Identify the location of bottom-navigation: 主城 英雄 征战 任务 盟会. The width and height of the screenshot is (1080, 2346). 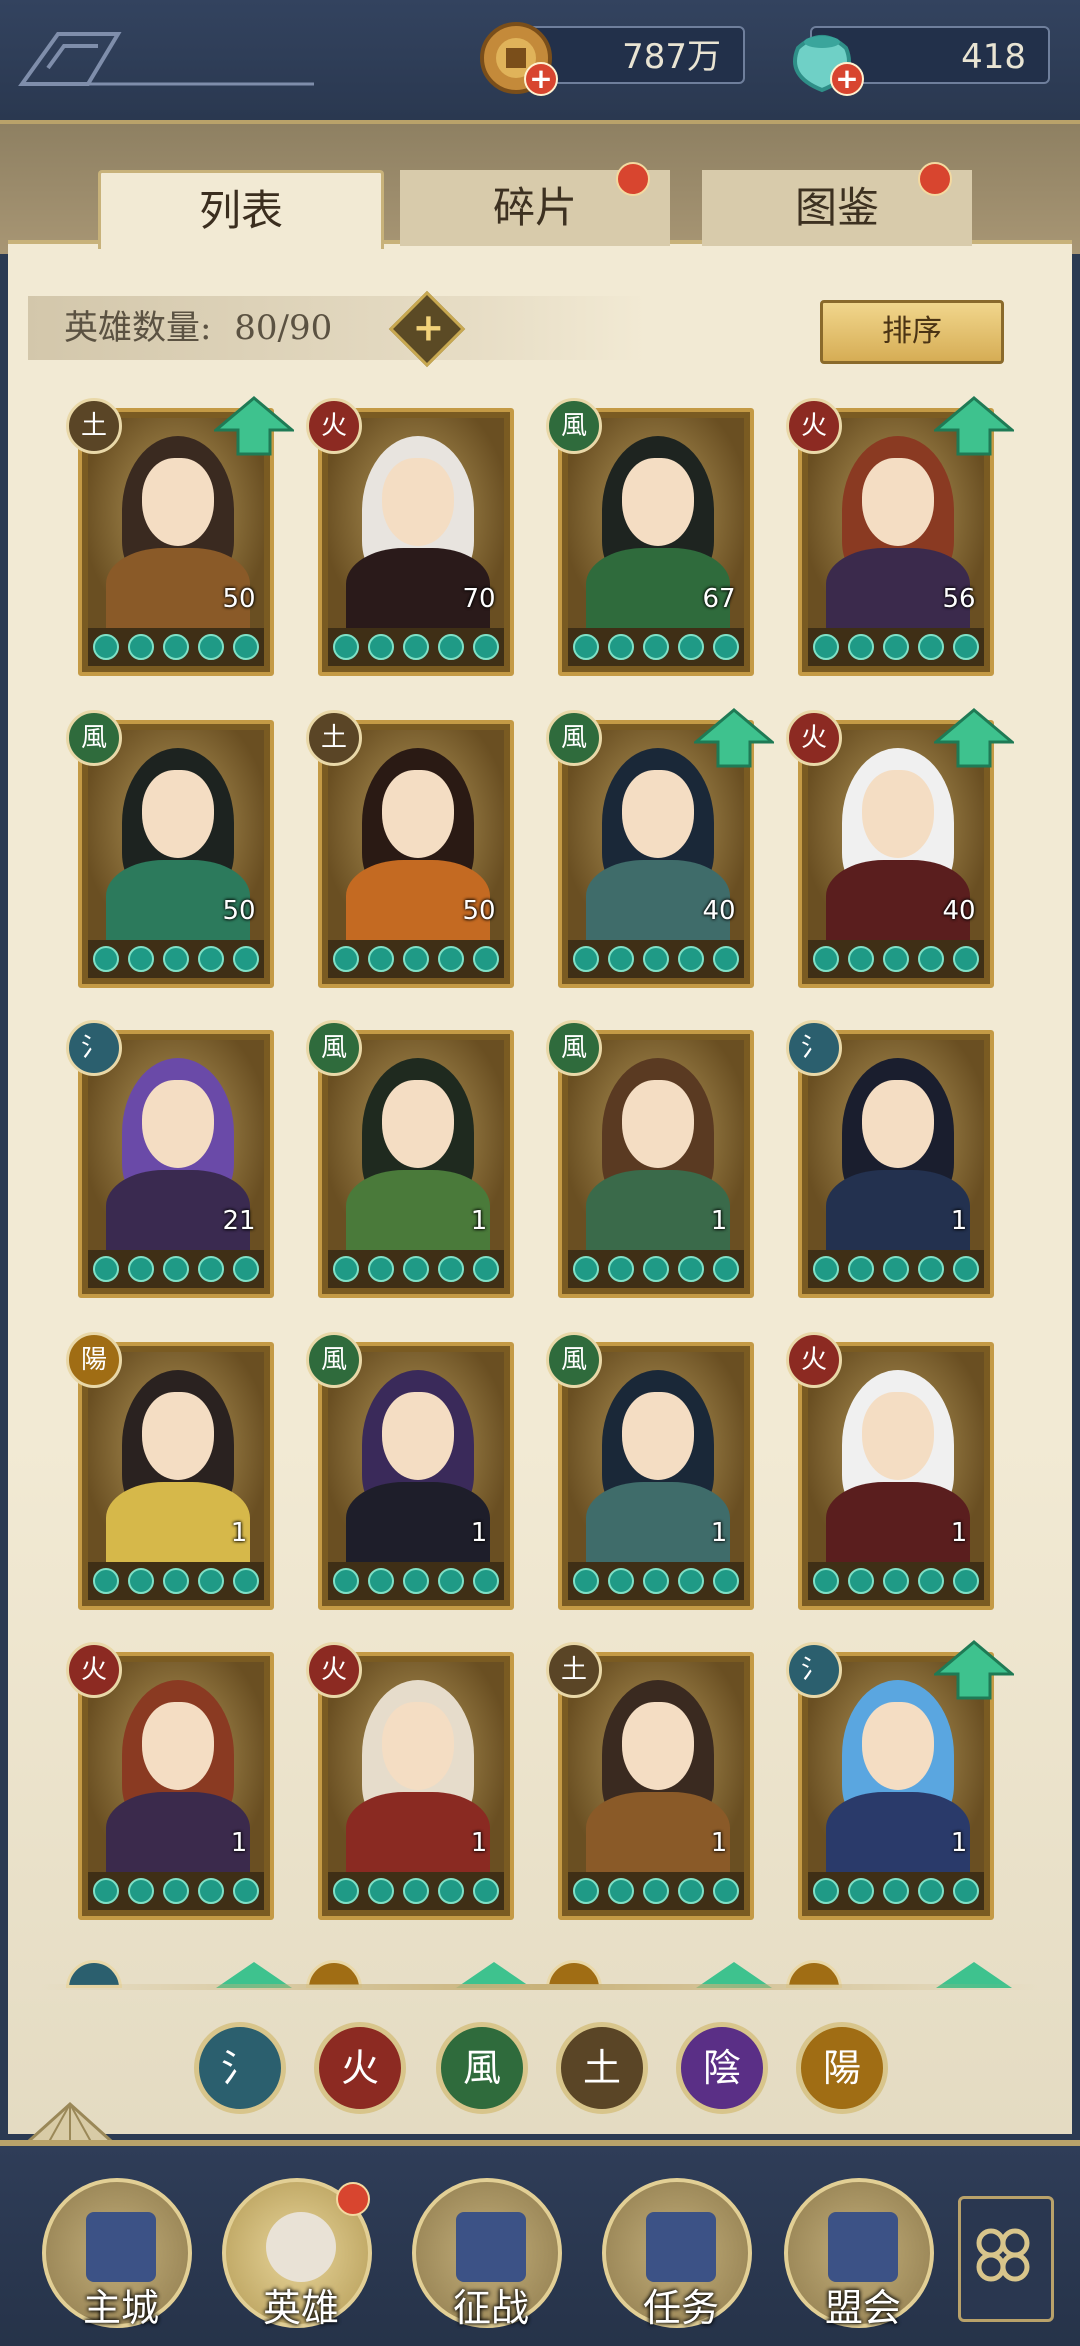
(540, 2243).